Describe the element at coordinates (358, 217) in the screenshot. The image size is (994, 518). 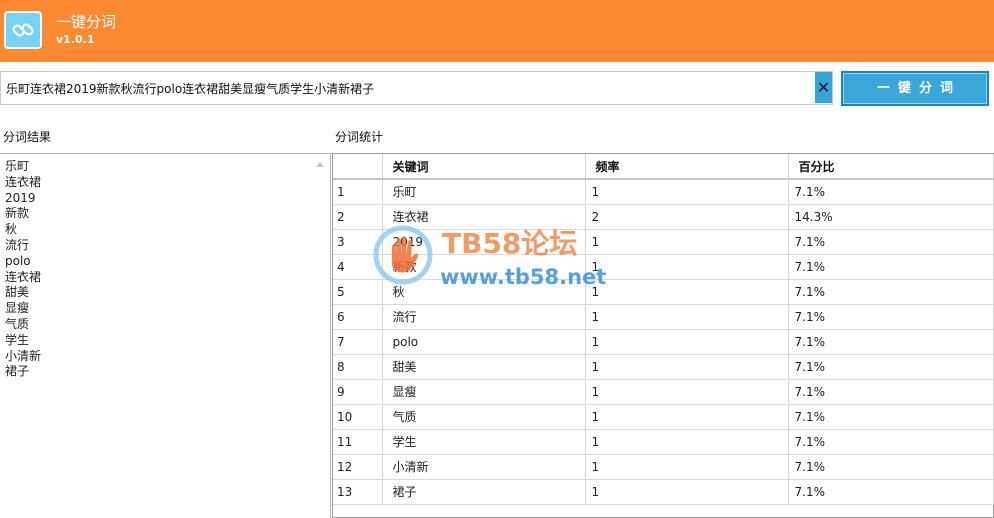
I see `cell-index: 2` at that location.